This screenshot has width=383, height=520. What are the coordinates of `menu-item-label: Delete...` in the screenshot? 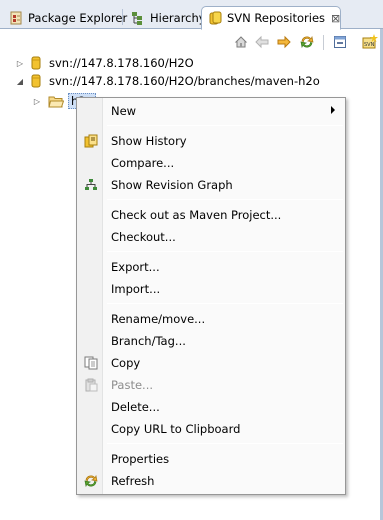 It's located at (135, 407).